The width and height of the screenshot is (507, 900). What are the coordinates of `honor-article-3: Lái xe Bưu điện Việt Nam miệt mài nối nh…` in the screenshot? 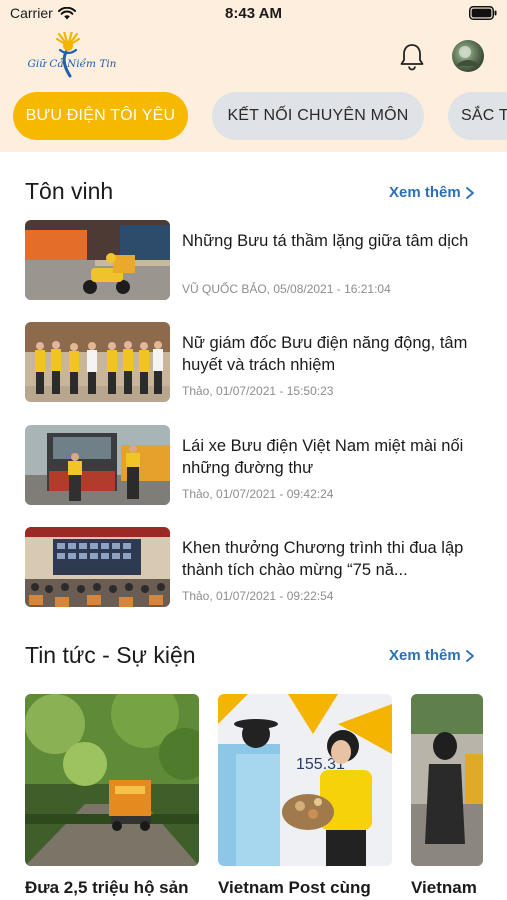 It's located at (255, 466).